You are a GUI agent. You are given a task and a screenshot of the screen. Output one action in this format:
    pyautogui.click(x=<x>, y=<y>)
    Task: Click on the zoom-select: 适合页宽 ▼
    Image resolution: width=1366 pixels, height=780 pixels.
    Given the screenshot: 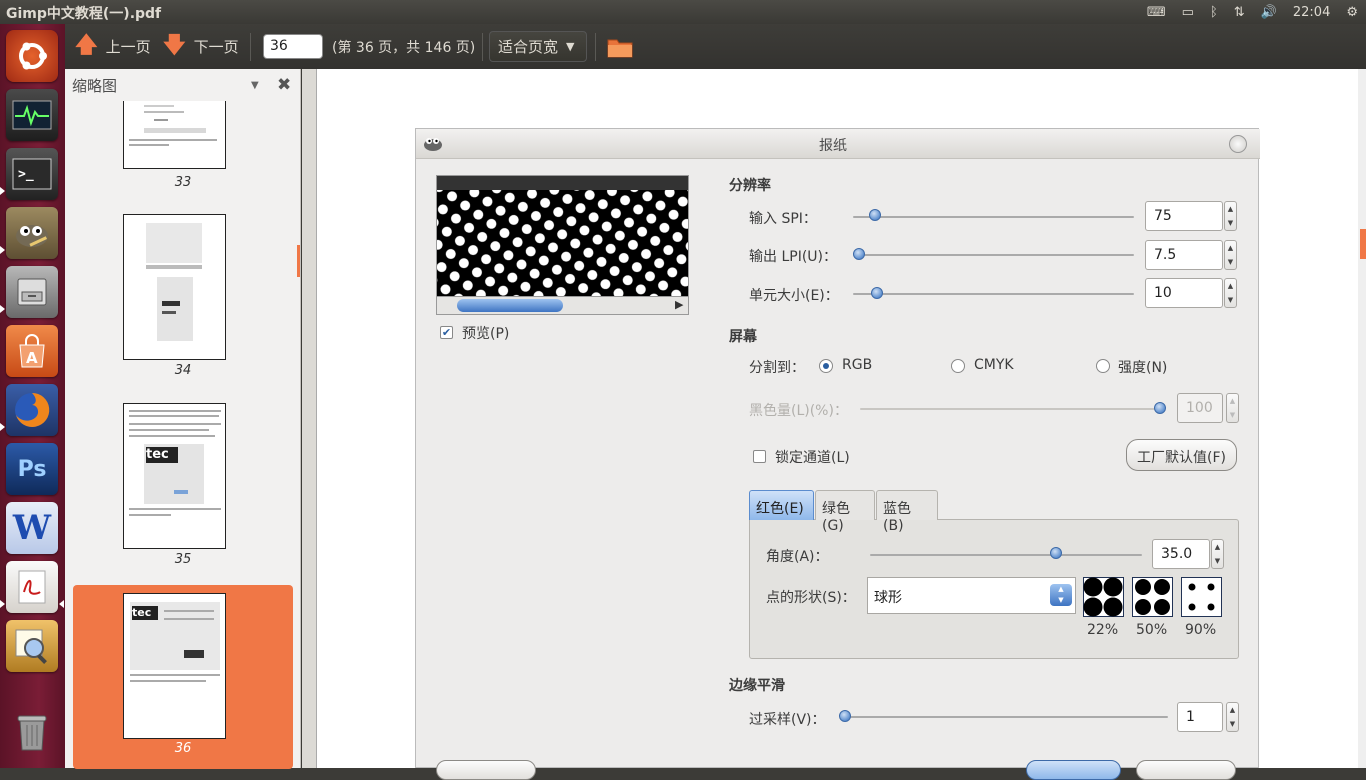 What is the action you would take?
    pyautogui.click(x=538, y=46)
    